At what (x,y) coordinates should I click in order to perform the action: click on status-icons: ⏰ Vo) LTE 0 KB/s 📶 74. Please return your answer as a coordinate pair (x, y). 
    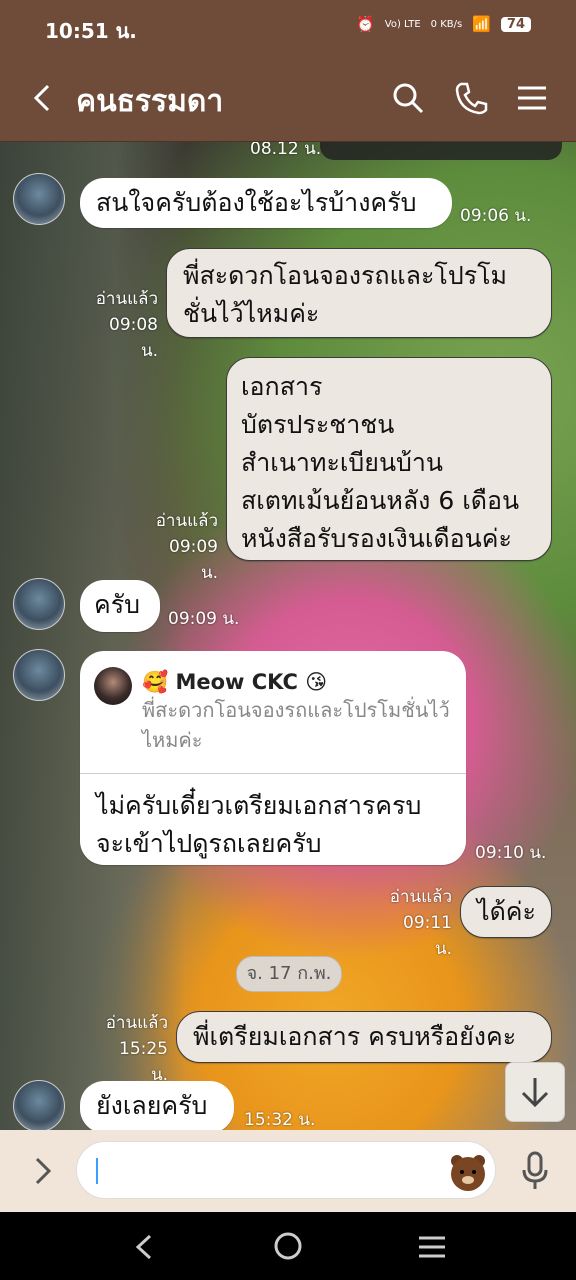
    Looking at the image, I should click on (443, 24).